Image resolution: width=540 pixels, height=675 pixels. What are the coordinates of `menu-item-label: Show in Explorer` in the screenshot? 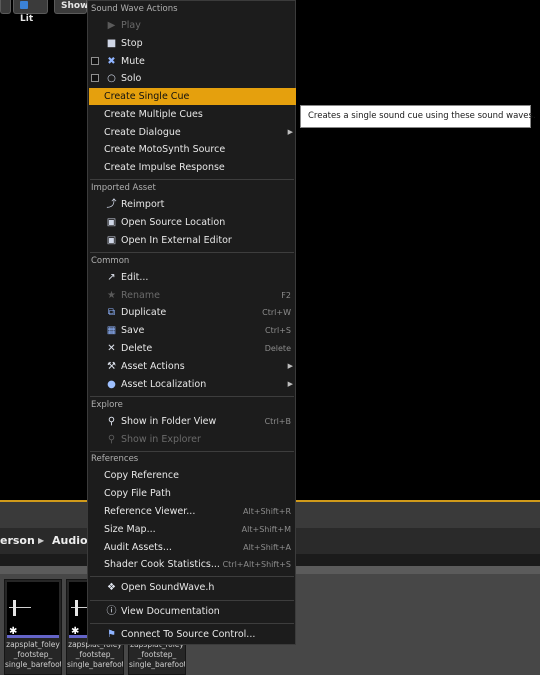 It's located at (161, 439).